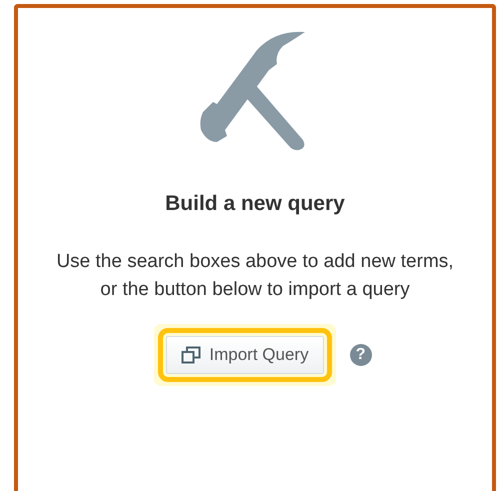 This screenshot has width=503, height=491. Describe the element at coordinates (361, 355) in the screenshot. I see `help-icon: ?` at that location.